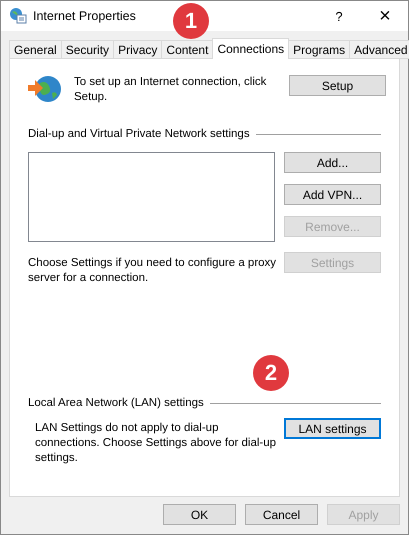  What do you see at coordinates (137, 49) in the screenshot?
I see `tab: Privacy` at bounding box center [137, 49].